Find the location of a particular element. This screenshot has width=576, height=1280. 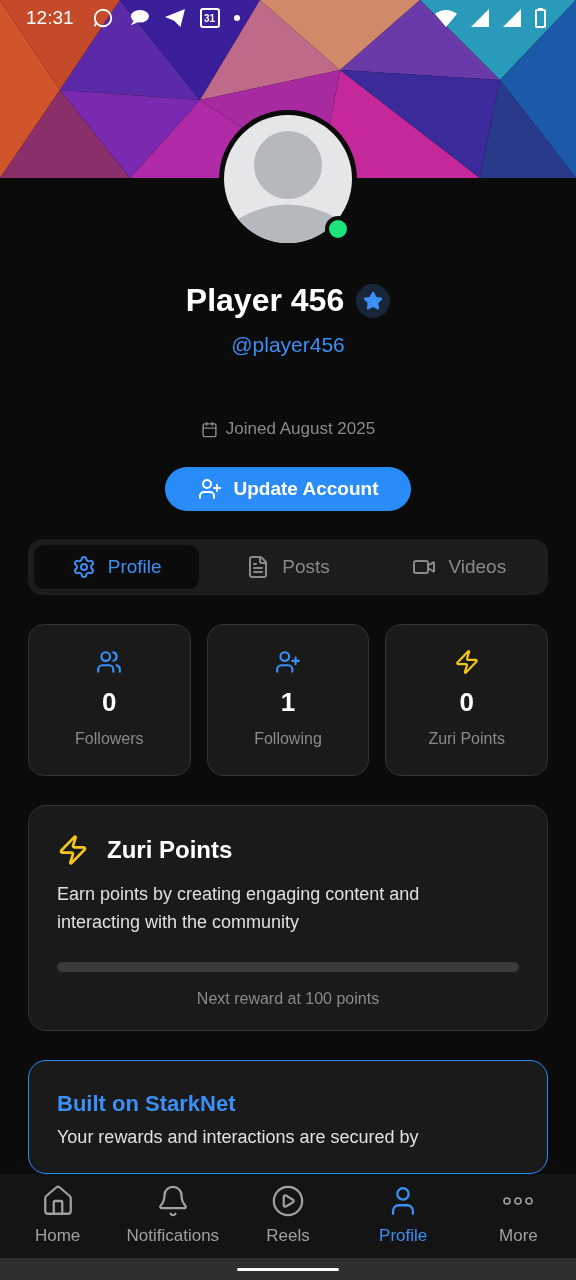

paper-plane-icon is located at coordinates (174, 18).